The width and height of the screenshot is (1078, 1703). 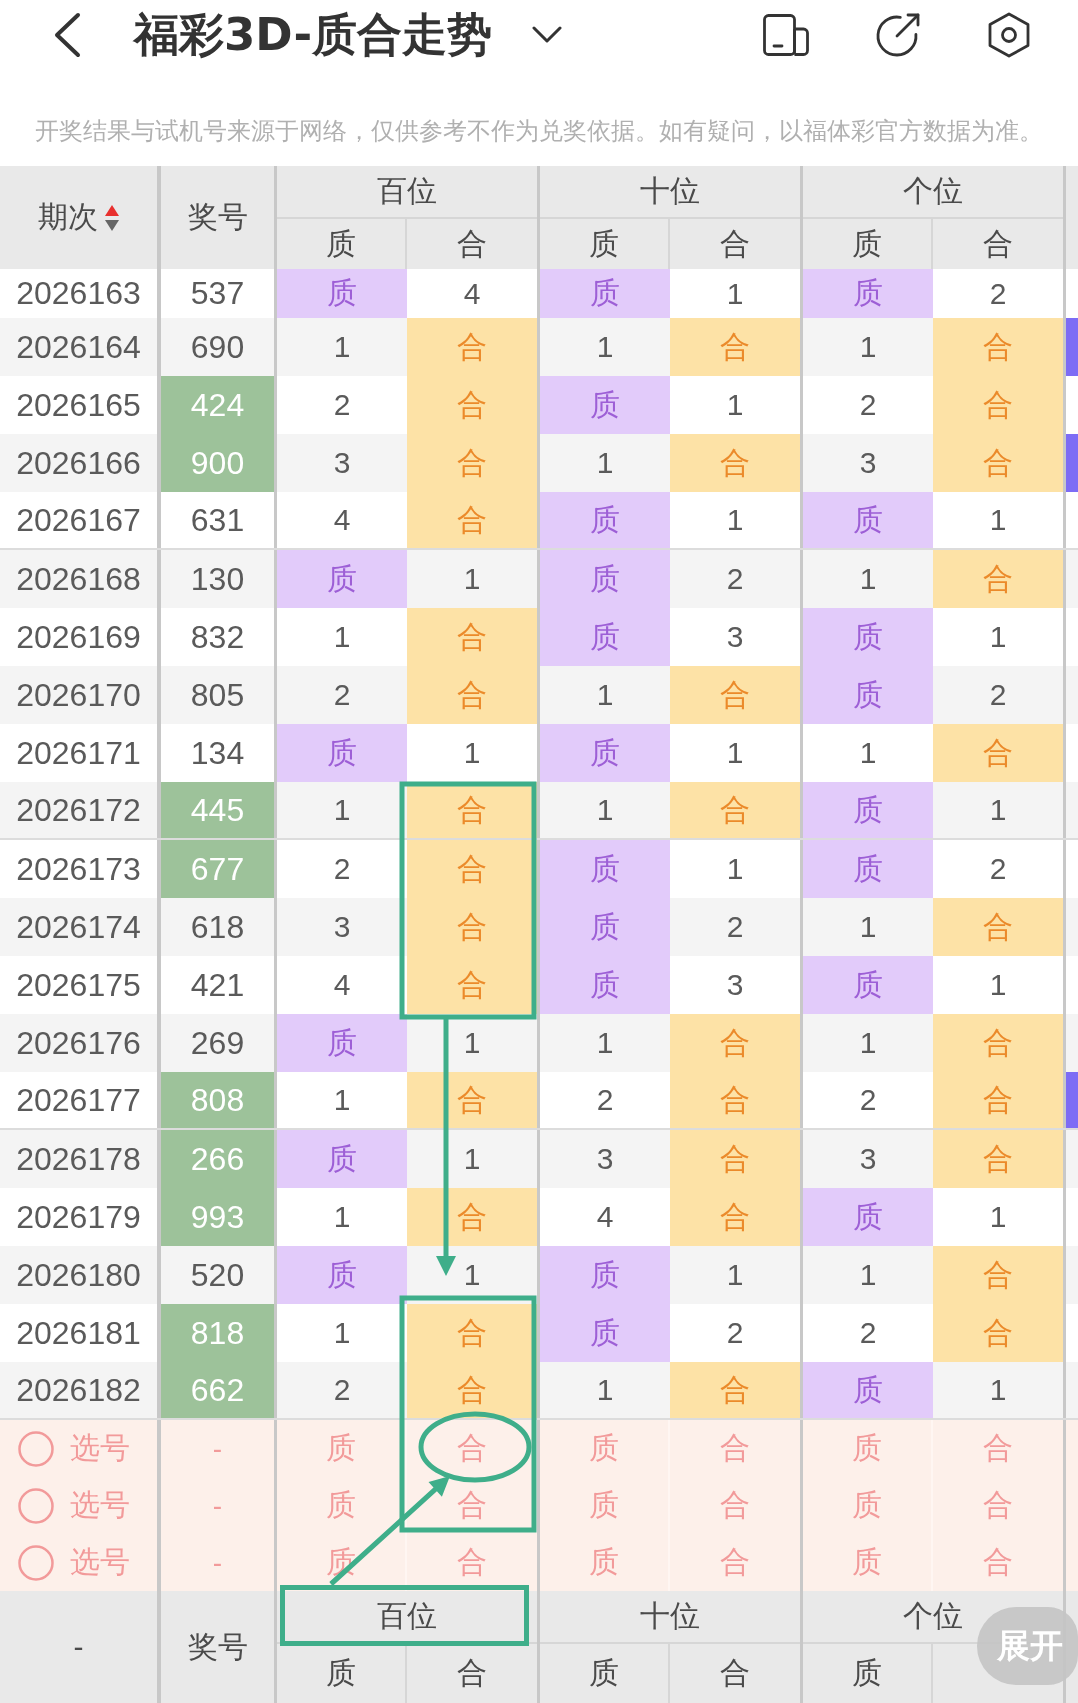 What do you see at coordinates (219, 1647) in the screenshot?
I see `column-header: 奖号` at bounding box center [219, 1647].